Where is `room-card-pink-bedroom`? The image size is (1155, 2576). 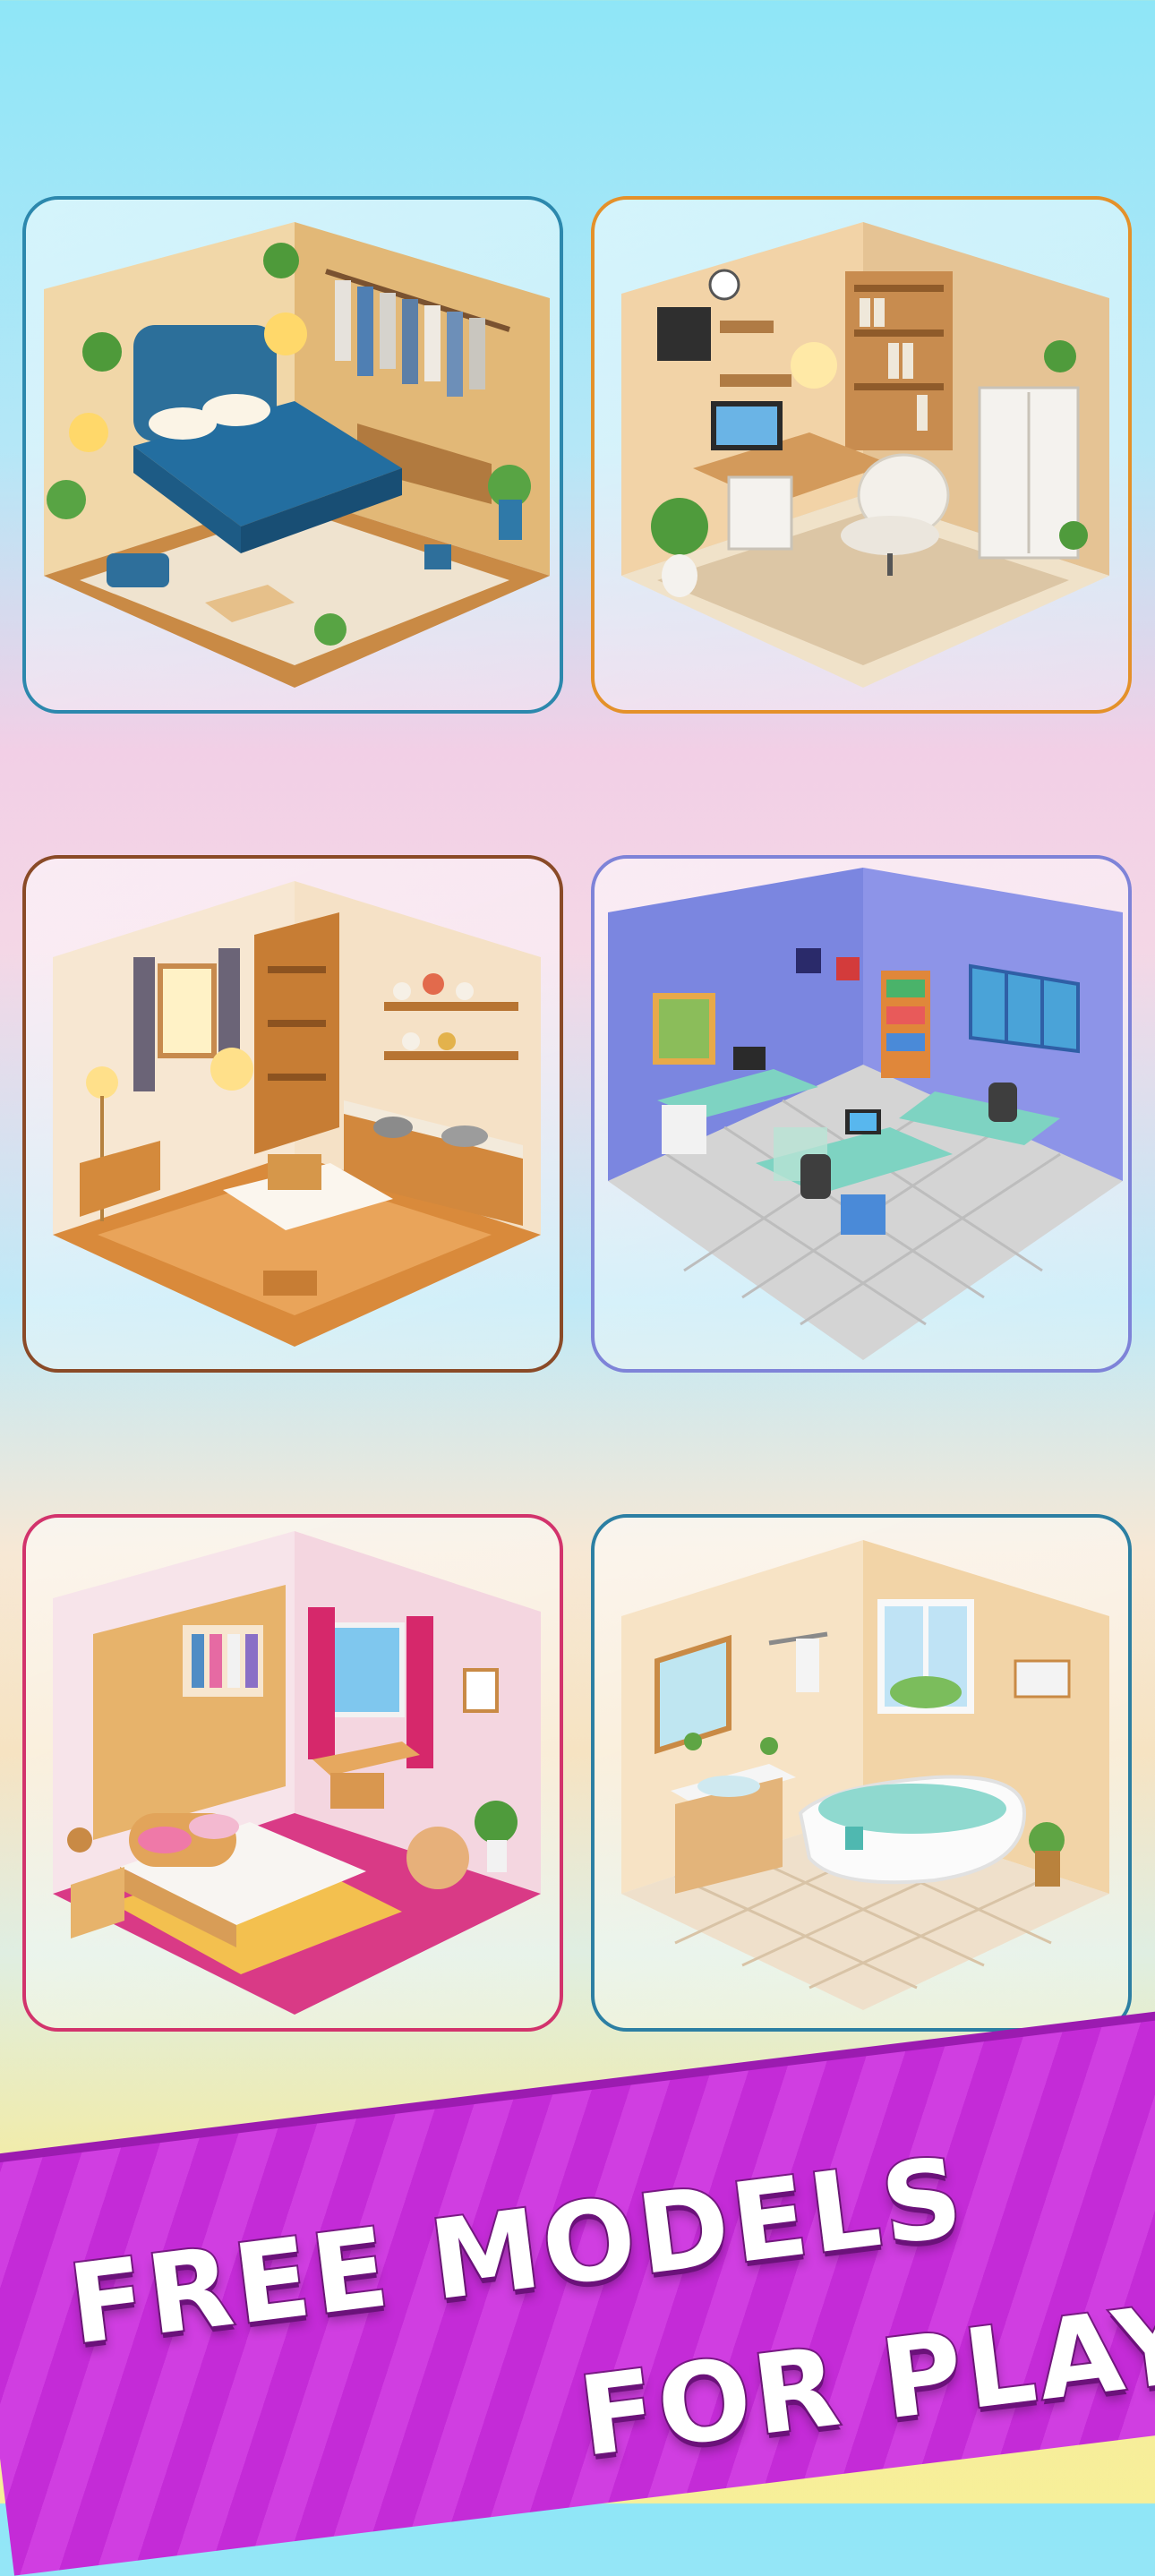
room-card-pink-bedroom is located at coordinates (292, 1773).